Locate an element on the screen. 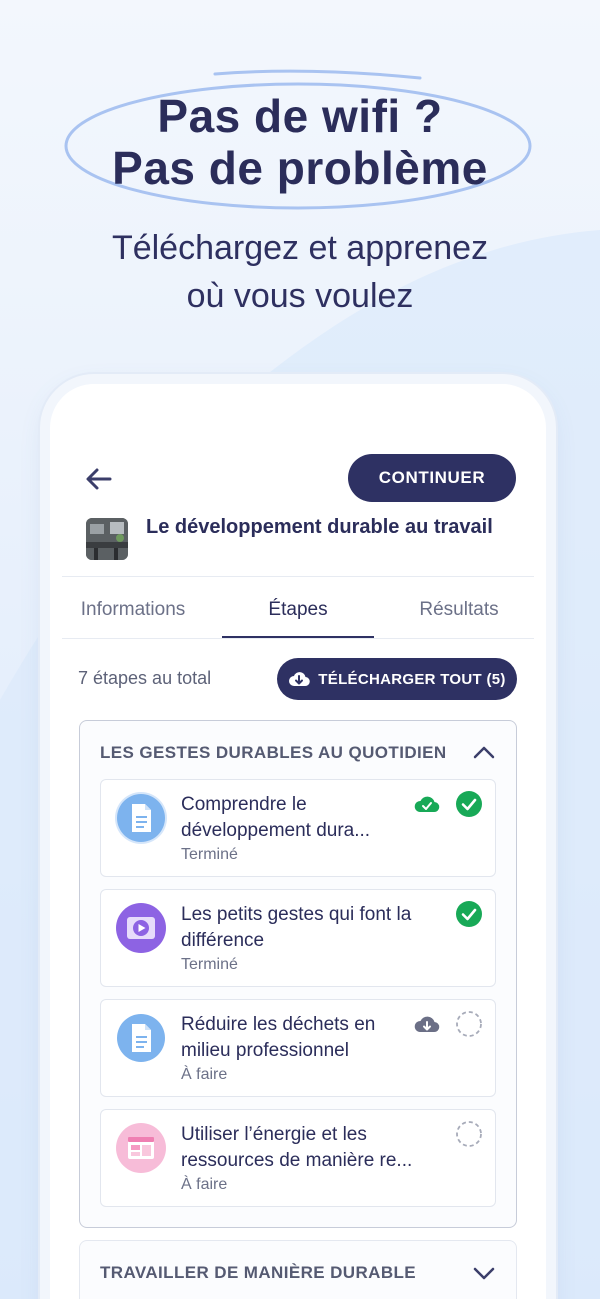 This screenshot has width=600, height=1299. tab-etapes: Étapes is located at coordinates (298, 610).